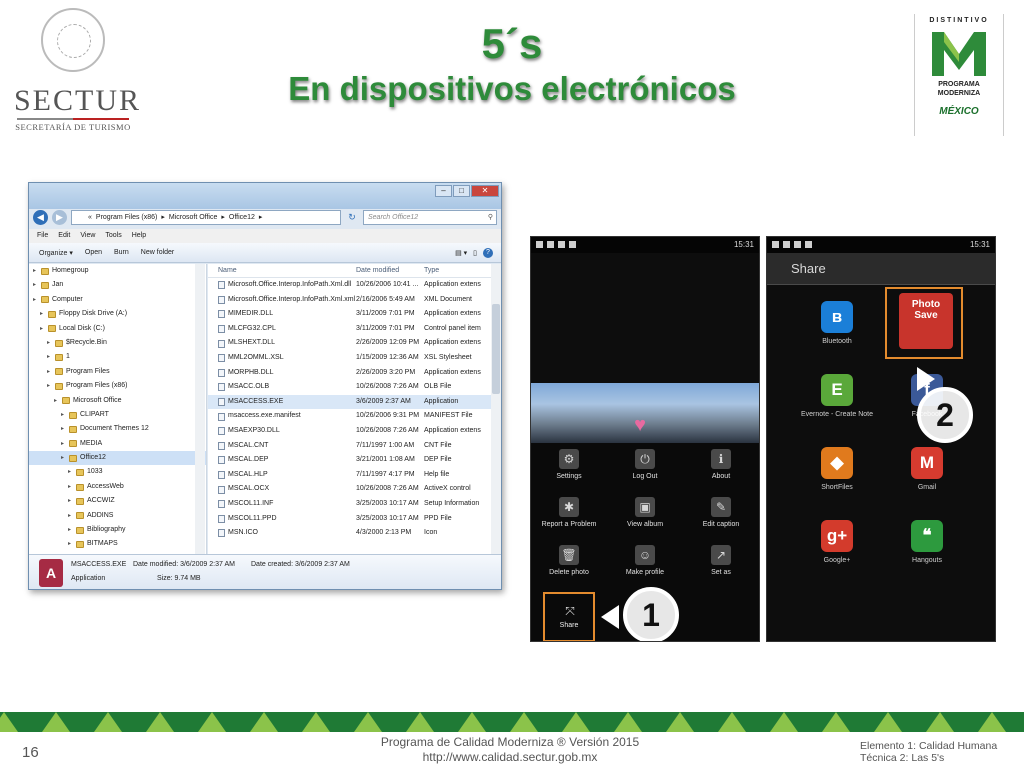 The image size is (1024, 768). What do you see at coordinates (64, 236) in the screenshot?
I see `menu-item: Edit` at bounding box center [64, 236].